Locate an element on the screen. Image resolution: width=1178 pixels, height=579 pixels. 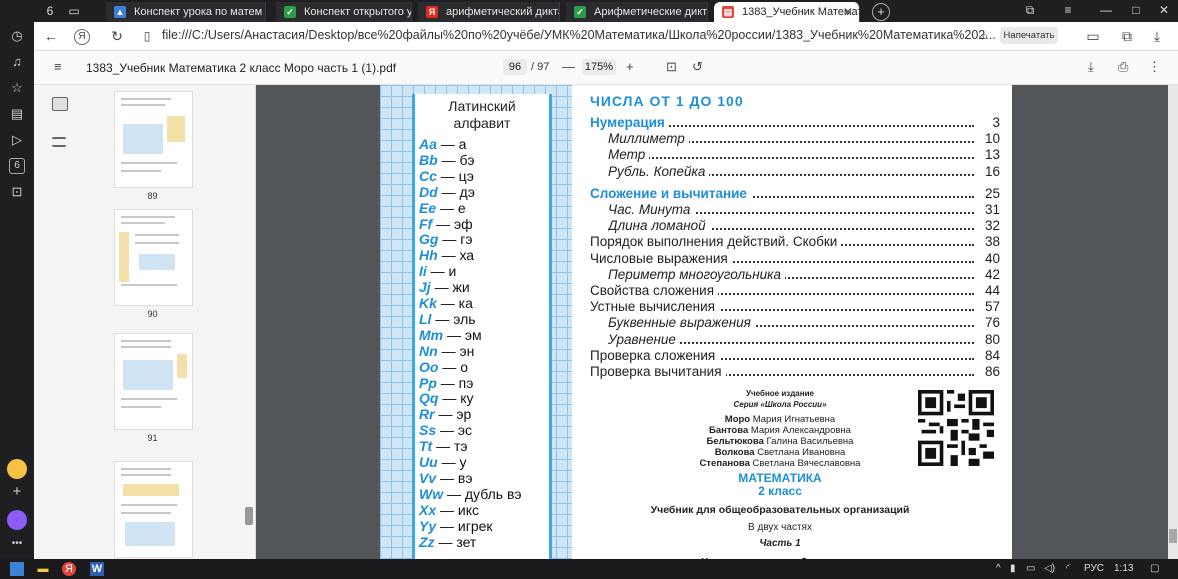
toc-page-number: 16 is located at coordinates (991, 171).